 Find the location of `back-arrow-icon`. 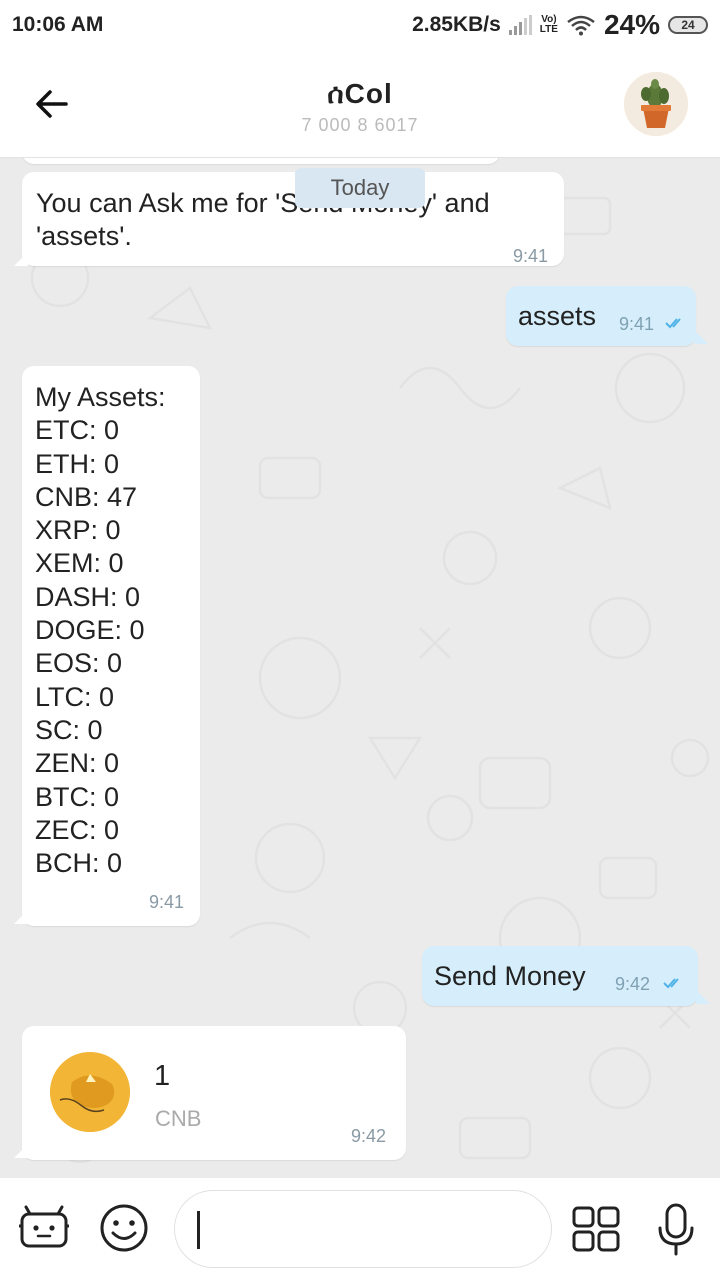

back-arrow-icon is located at coordinates (52, 104).